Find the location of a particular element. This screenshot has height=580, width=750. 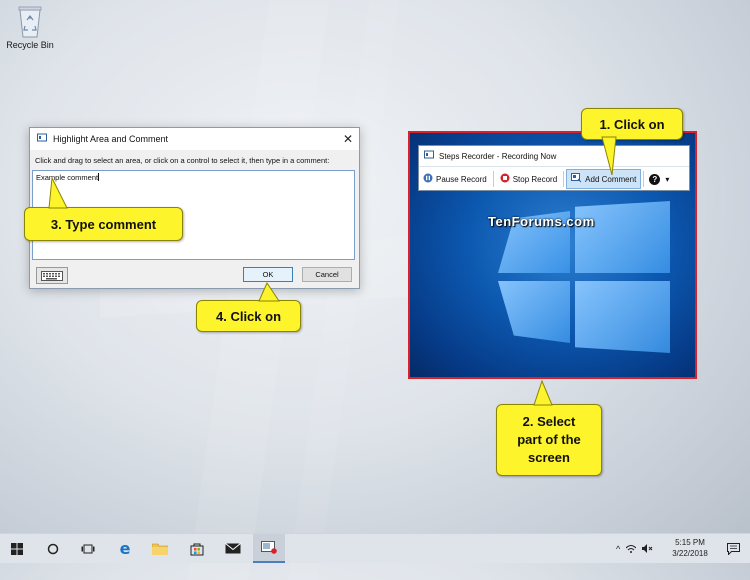

pause-record-button: Pause Record is located at coordinates (455, 179).